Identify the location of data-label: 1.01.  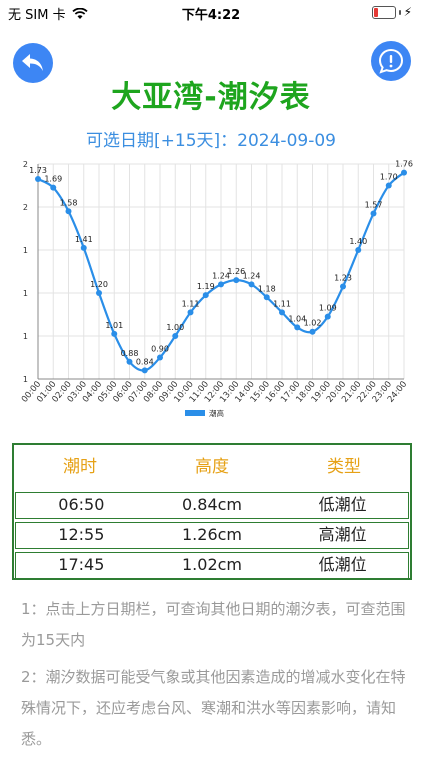
(114, 325).